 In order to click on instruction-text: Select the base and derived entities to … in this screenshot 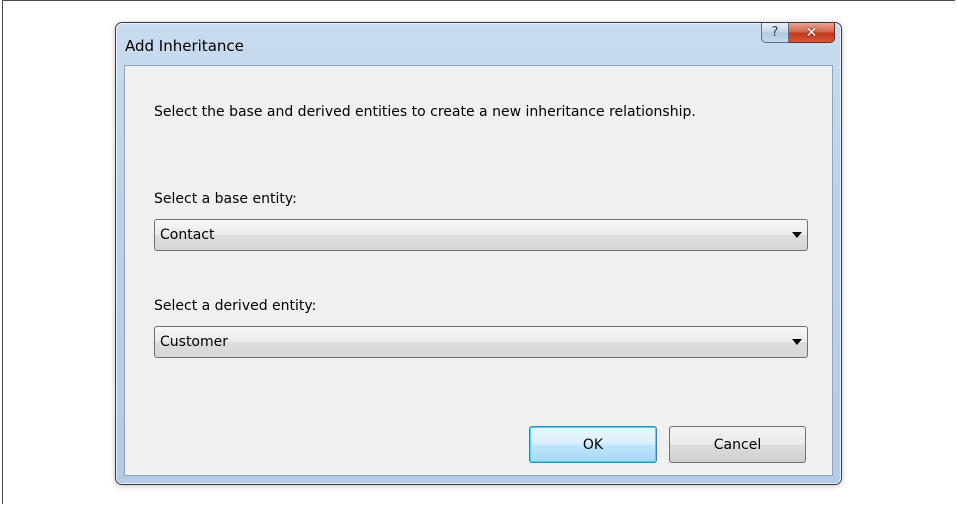, I will do `click(425, 112)`.